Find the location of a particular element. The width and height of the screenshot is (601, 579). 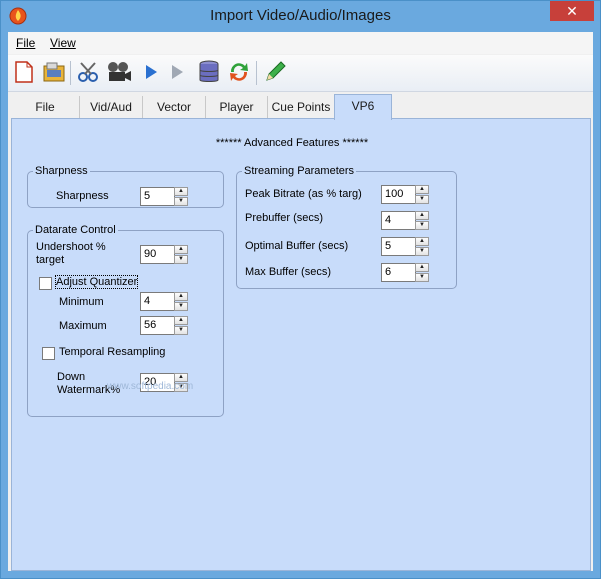

scissors-icon is located at coordinates (88, 72).